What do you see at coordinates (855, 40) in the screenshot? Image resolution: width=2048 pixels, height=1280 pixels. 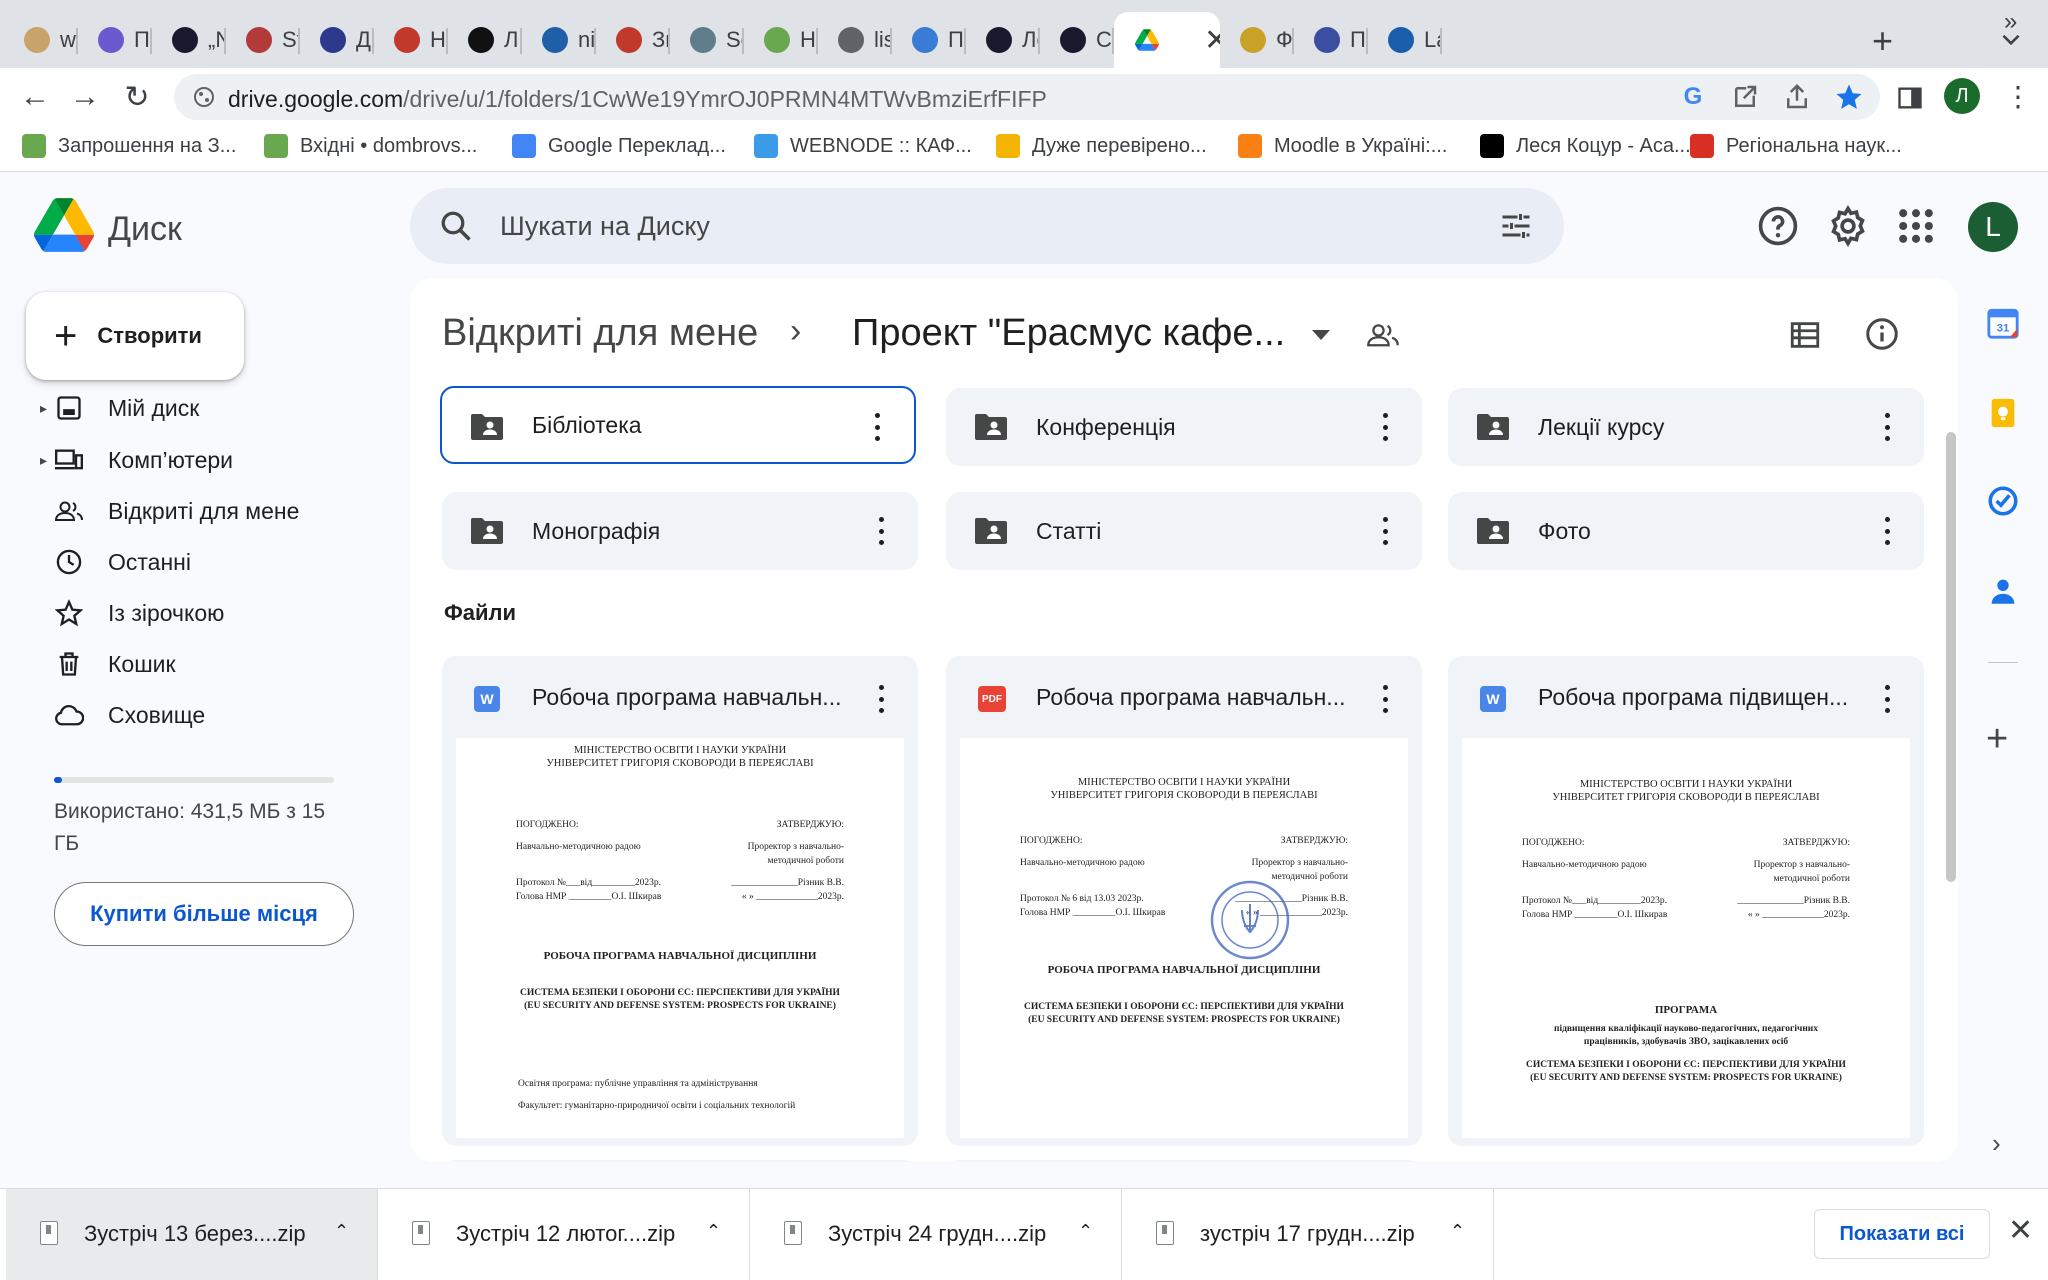 I see `browser-tab: list.` at bounding box center [855, 40].